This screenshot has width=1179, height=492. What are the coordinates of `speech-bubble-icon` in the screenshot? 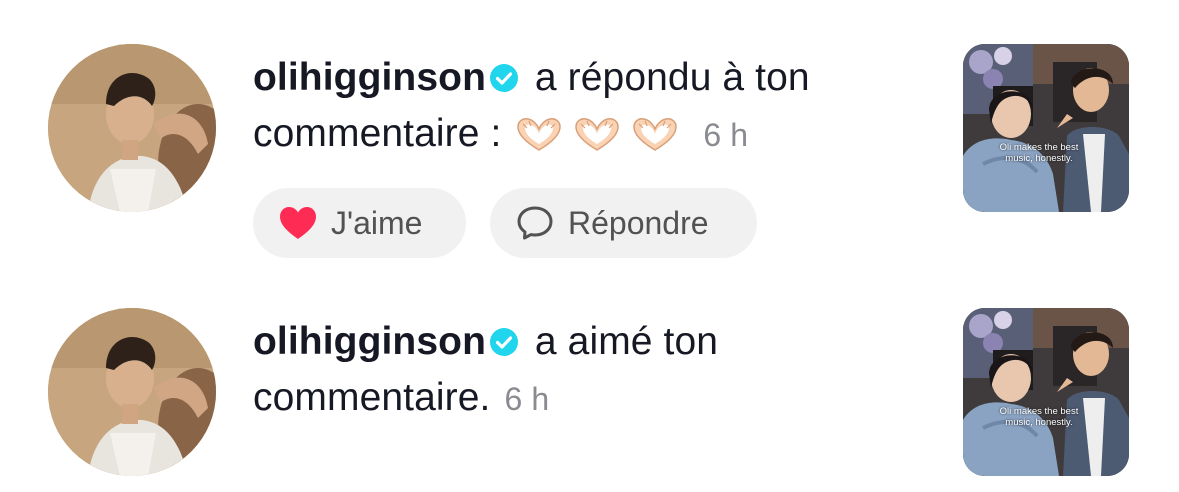 It's located at (535, 223).